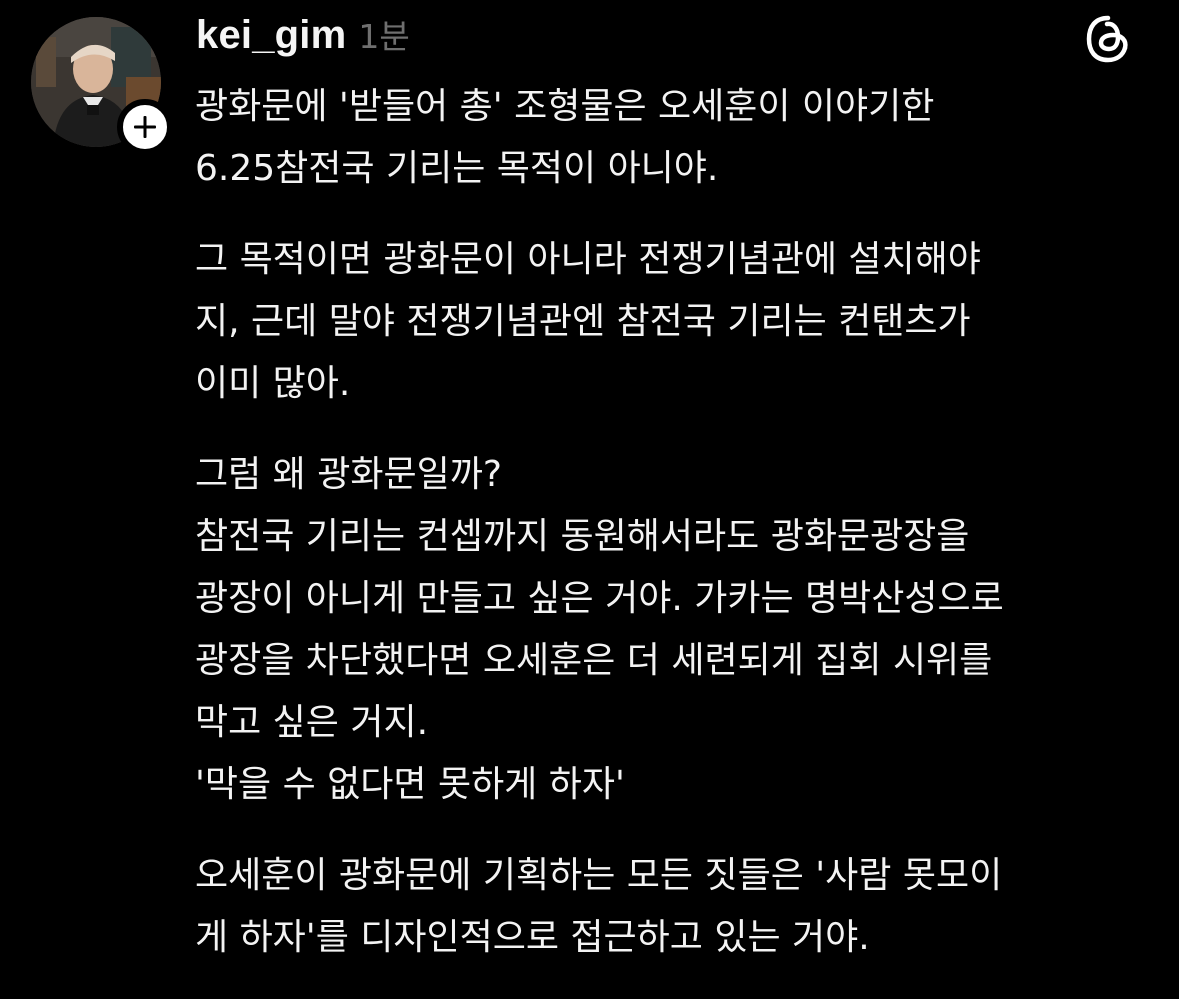 This screenshot has height=999, width=1179. Describe the element at coordinates (583, 321) in the screenshot. I see `text-line: 지, 근데 말야 전쟁기념관엔 참전국 기리는 컨탠츠가` at that location.